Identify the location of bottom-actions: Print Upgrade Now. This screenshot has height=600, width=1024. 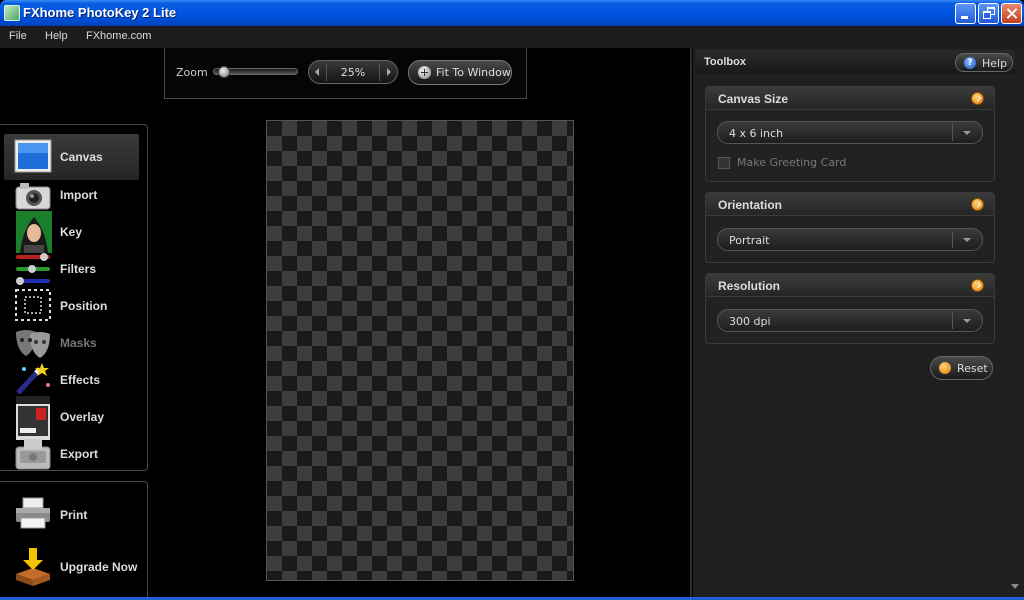
(74, 540).